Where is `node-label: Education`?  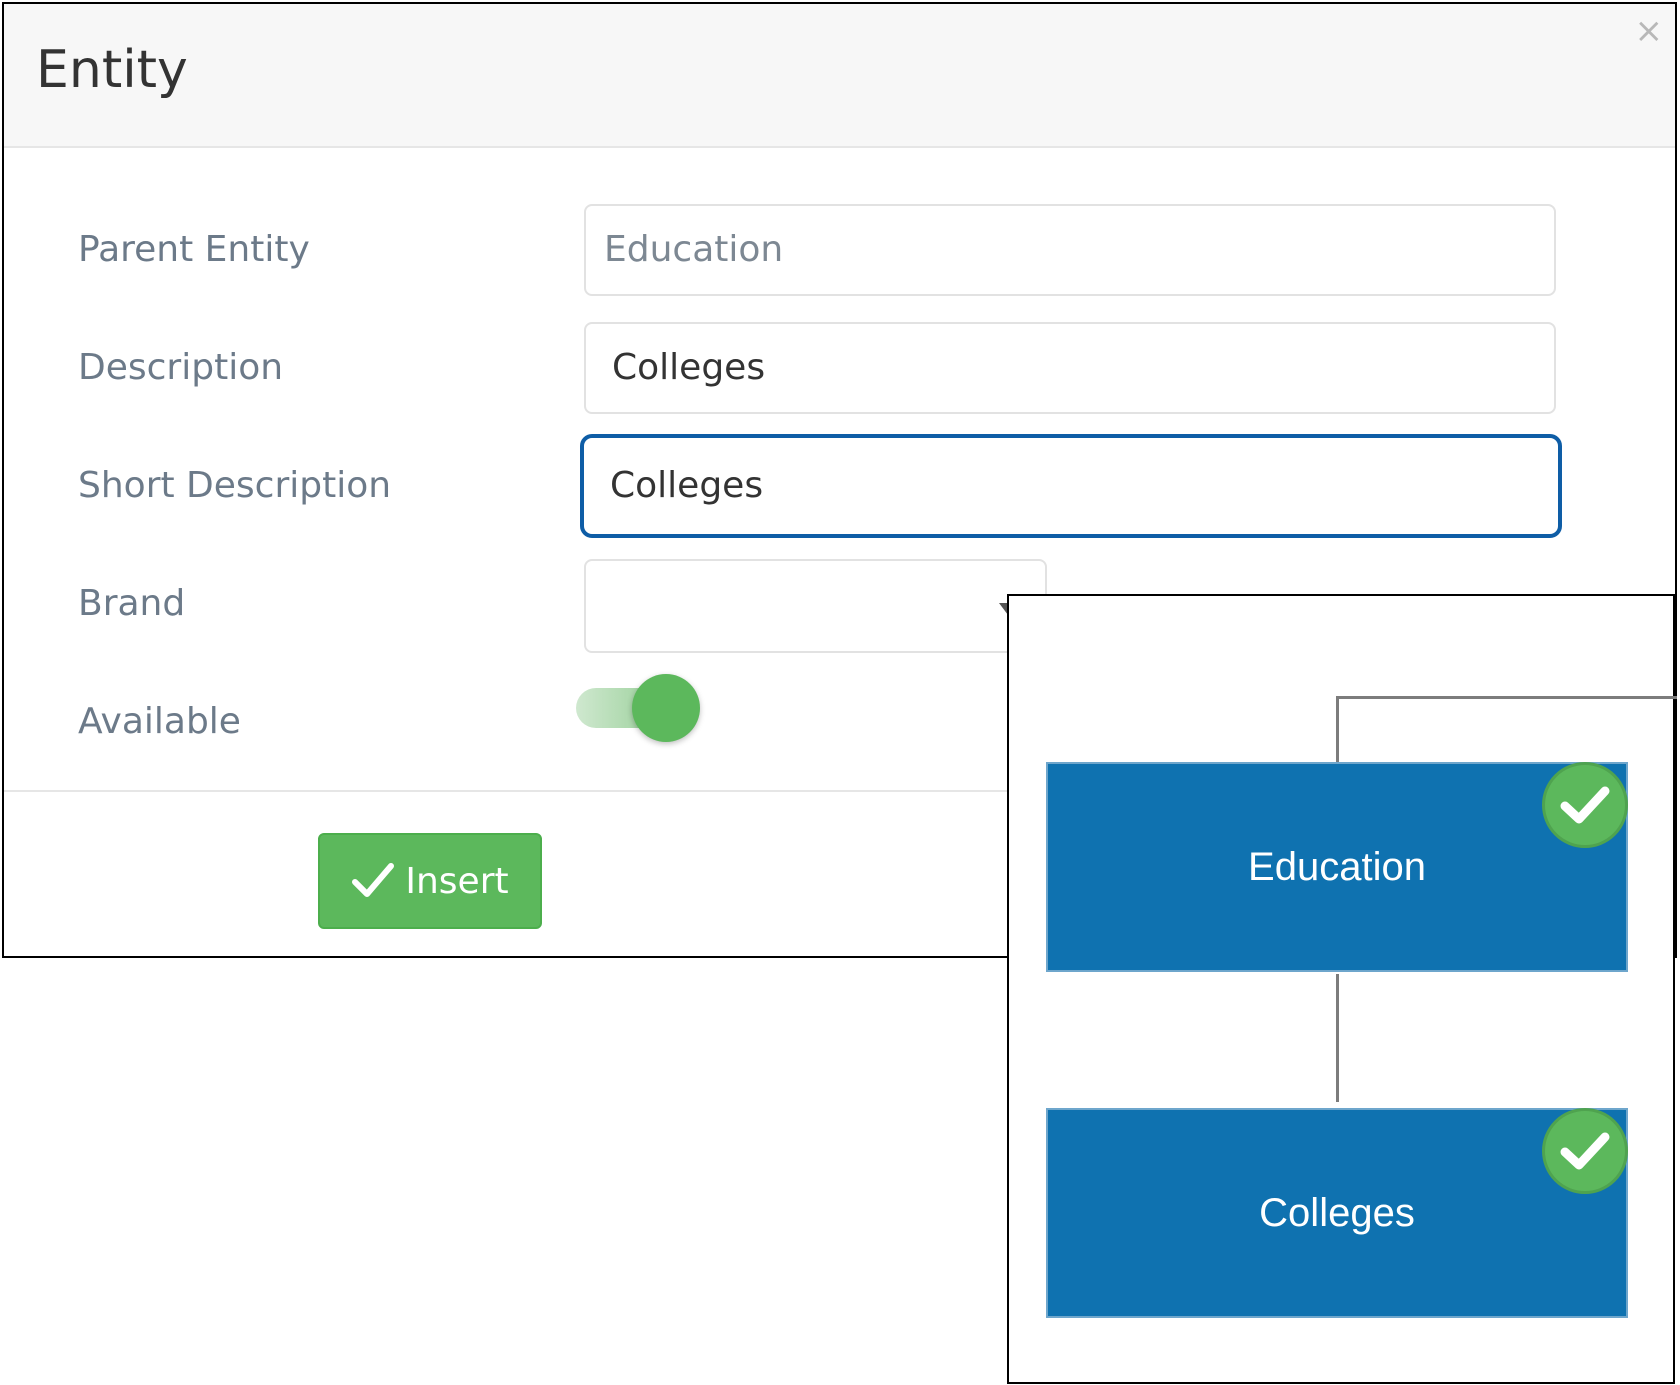
node-label: Education is located at coordinates (1337, 866).